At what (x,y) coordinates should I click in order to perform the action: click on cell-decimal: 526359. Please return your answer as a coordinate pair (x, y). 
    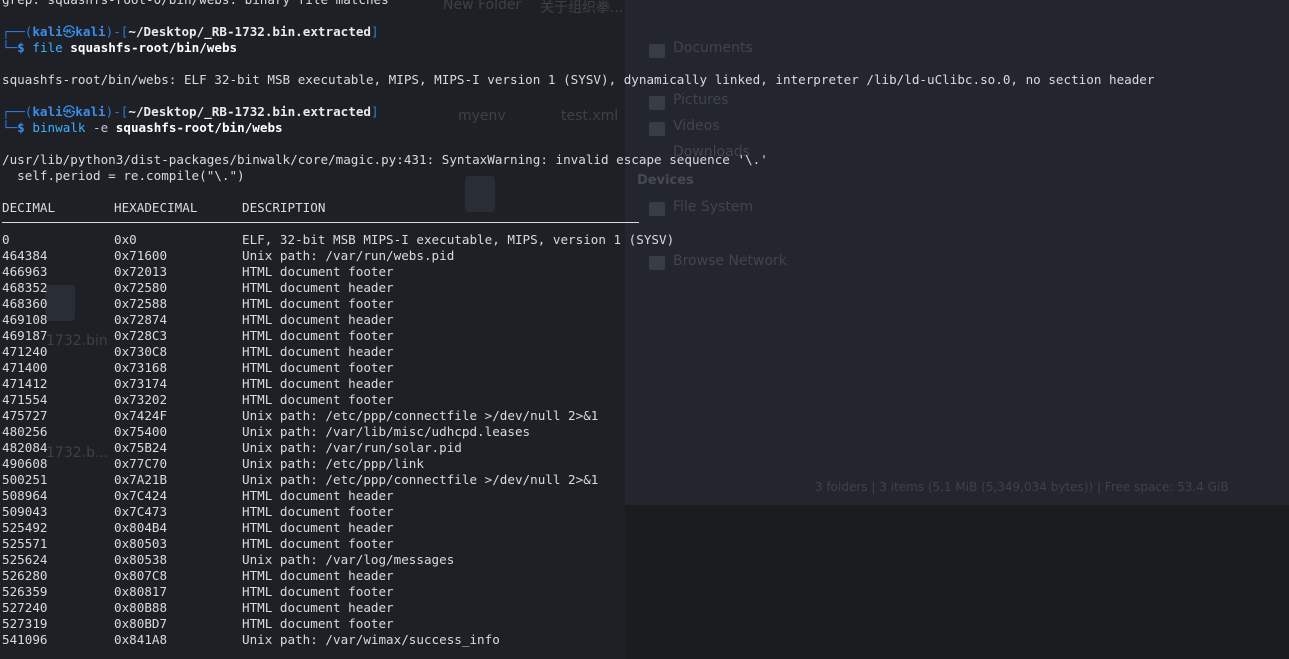
    Looking at the image, I should click on (25, 591).